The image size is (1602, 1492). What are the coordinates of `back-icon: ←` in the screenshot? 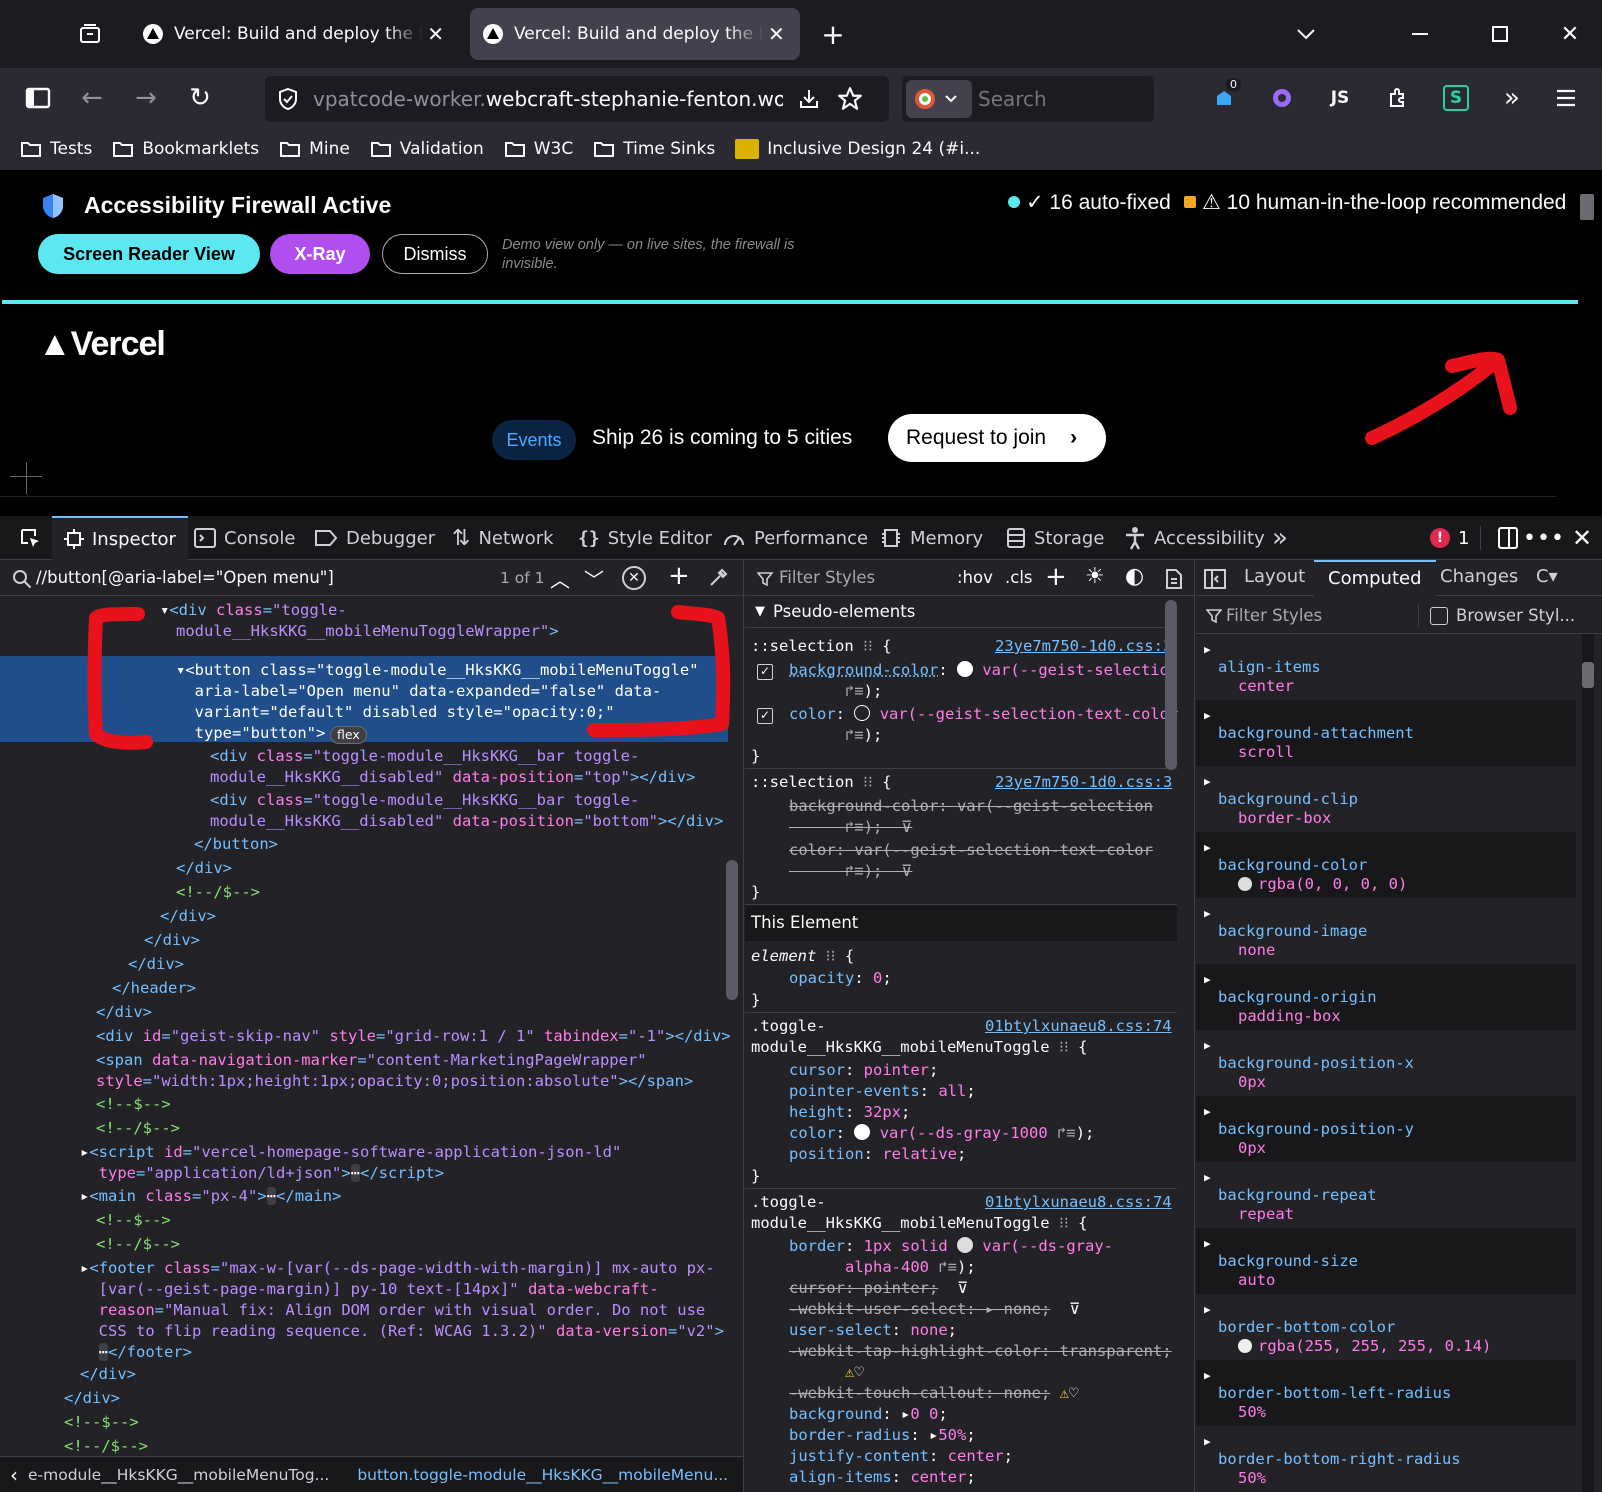 It's located at (92, 98).